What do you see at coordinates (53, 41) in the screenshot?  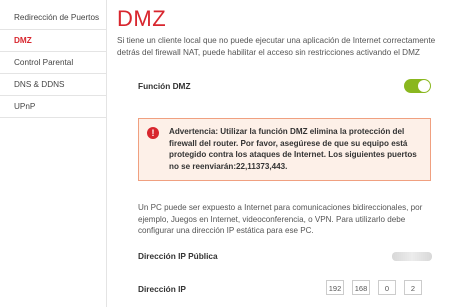 I see `sidebar-item-dmz: DMZ` at bounding box center [53, 41].